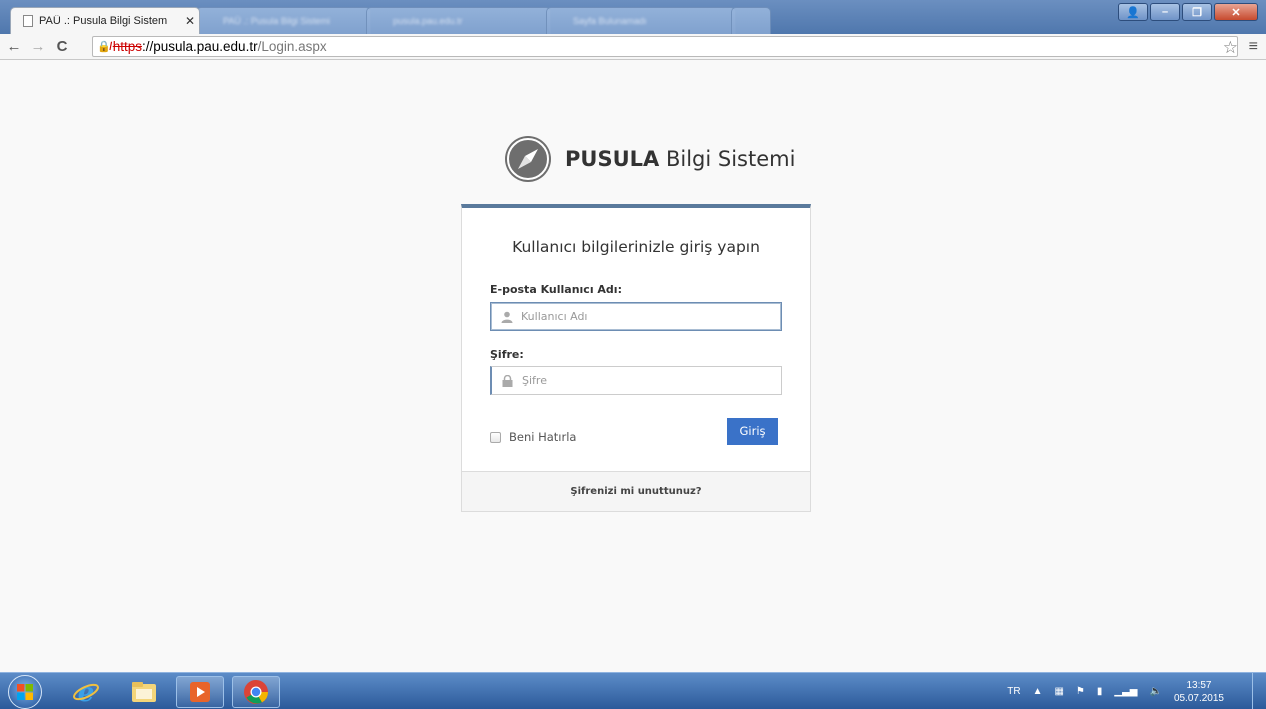  Describe the element at coordinates (1230, 48) in the screenshot. I see `bookmark-star-icon: ☆` at that location.